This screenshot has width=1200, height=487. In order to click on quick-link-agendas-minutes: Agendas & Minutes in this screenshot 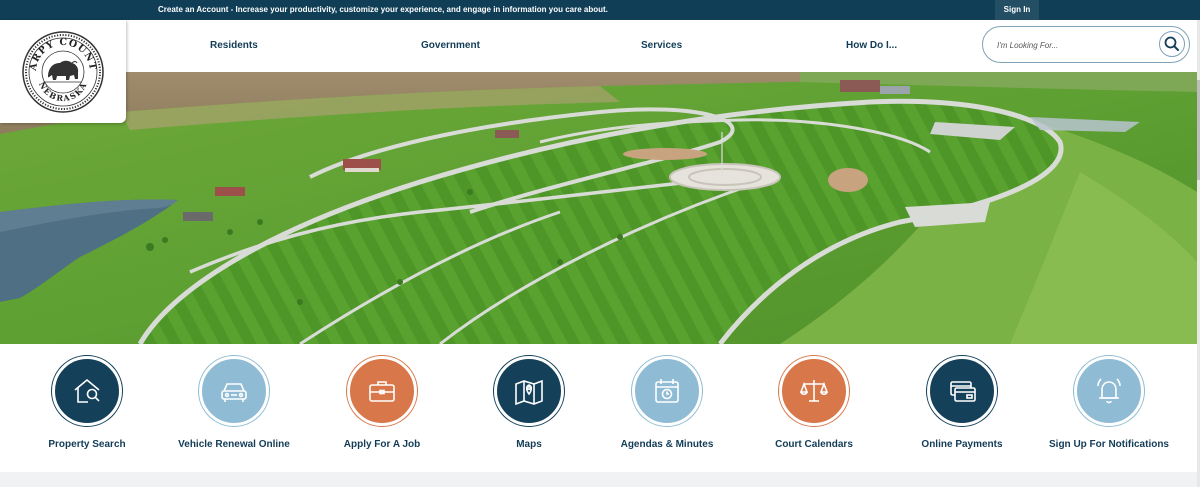, I will do `click(667, 403)`.